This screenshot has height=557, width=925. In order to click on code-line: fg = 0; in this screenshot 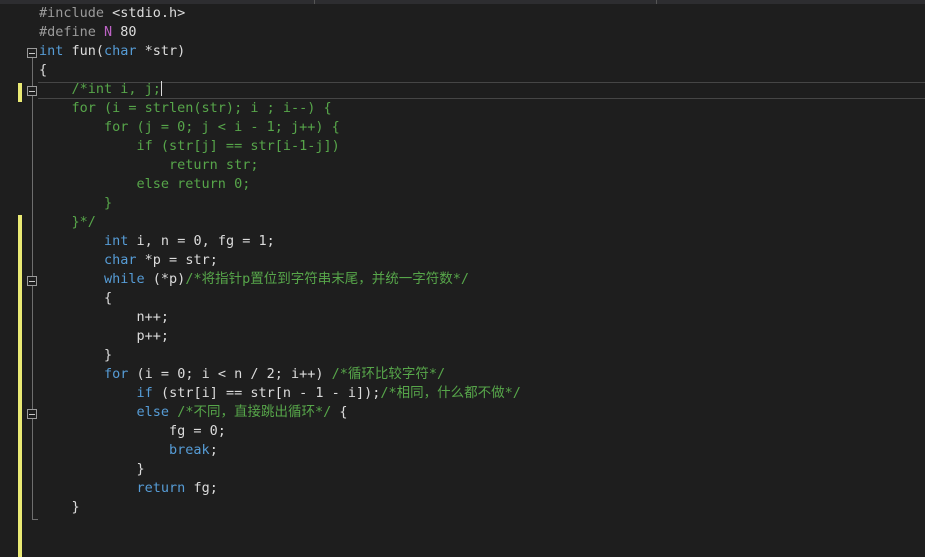, I will do `click(280, 431)`.